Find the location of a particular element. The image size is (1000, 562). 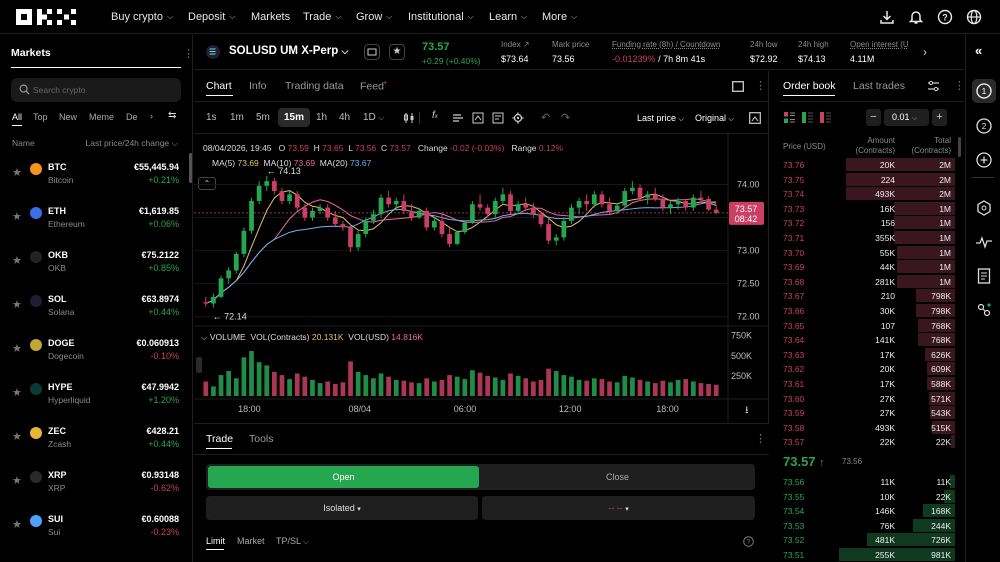

nav-grow: Grow ⌵ is located at coordinates (374, 17).